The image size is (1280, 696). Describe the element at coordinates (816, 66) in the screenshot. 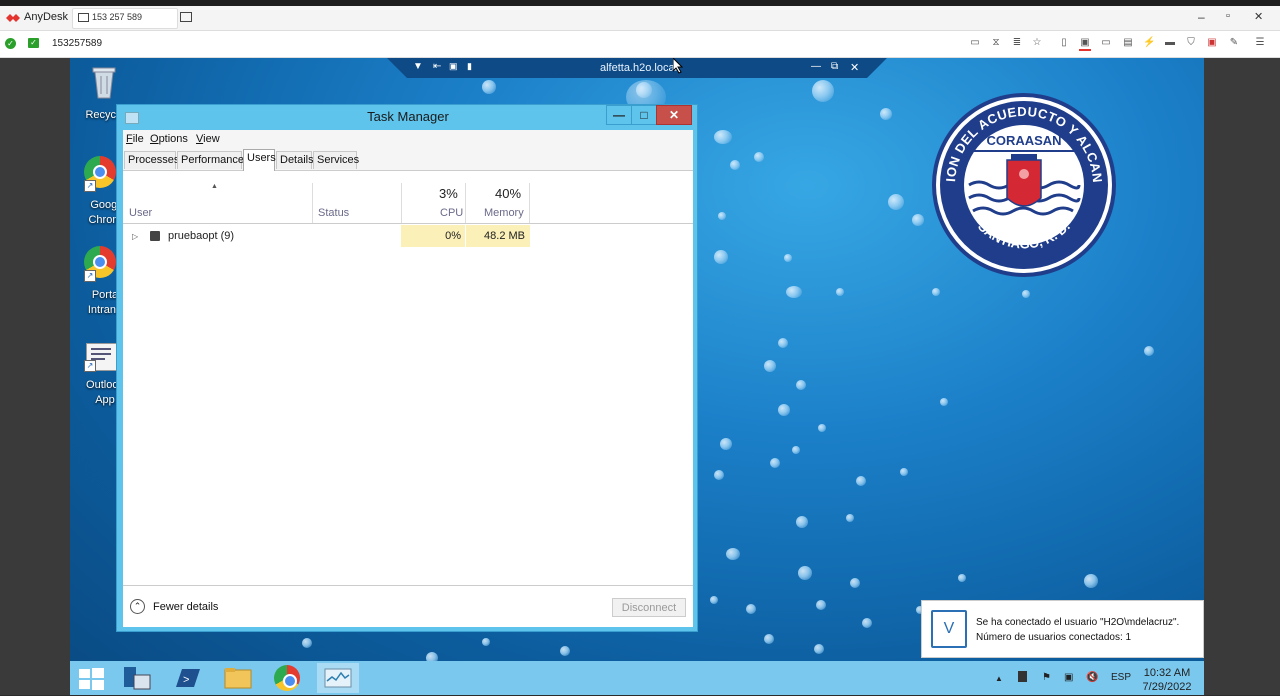

I see `session-minimize-icon: —` at that location.